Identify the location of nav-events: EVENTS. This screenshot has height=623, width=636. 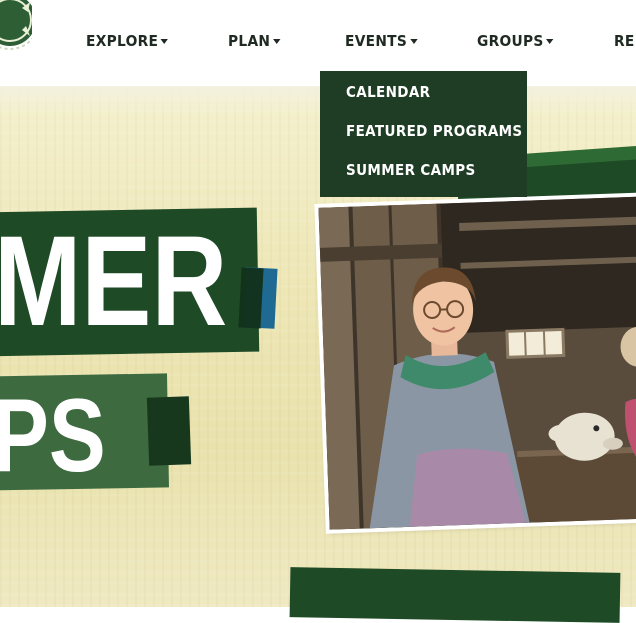
(381, 41).